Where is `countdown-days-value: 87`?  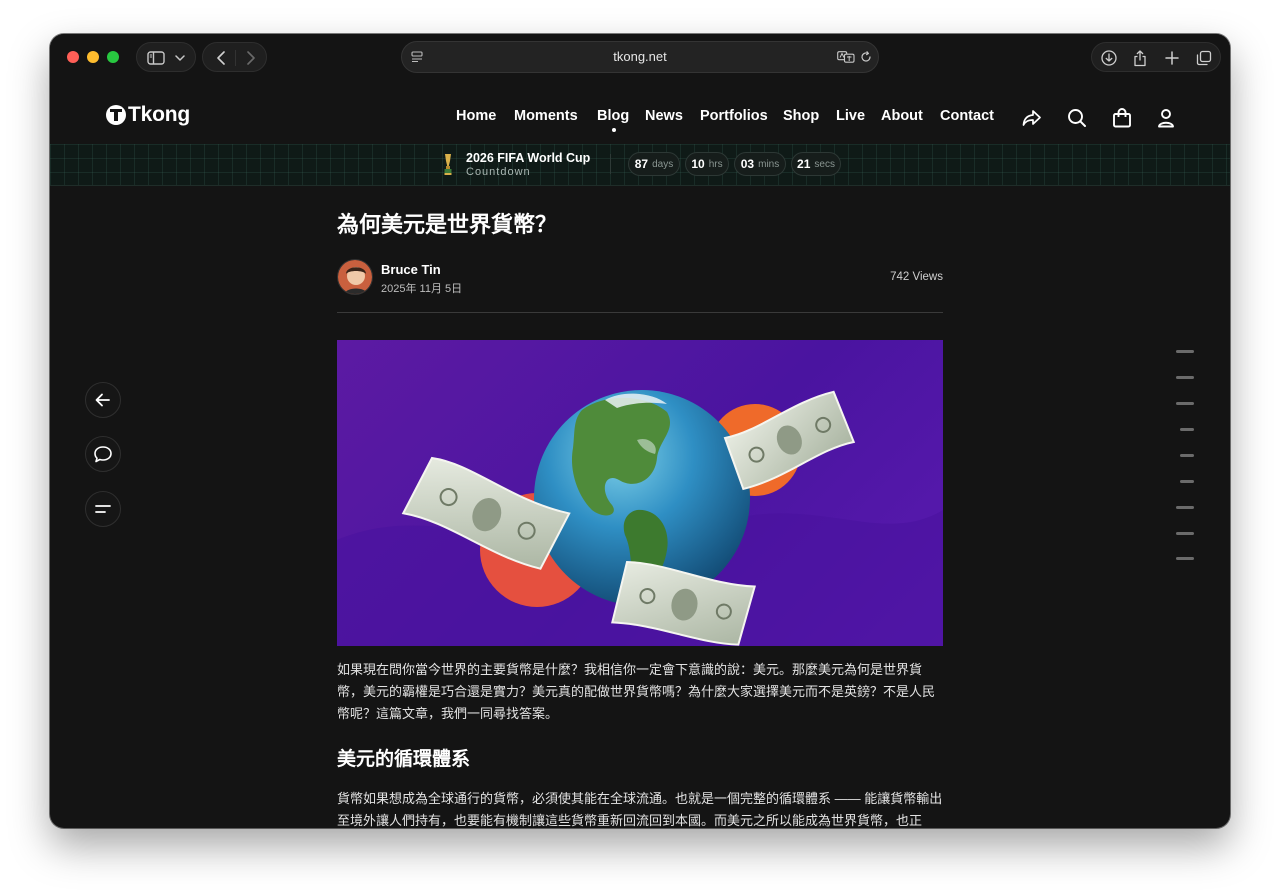
countdown-days-value: 87 is located at coordinates (641, 164).